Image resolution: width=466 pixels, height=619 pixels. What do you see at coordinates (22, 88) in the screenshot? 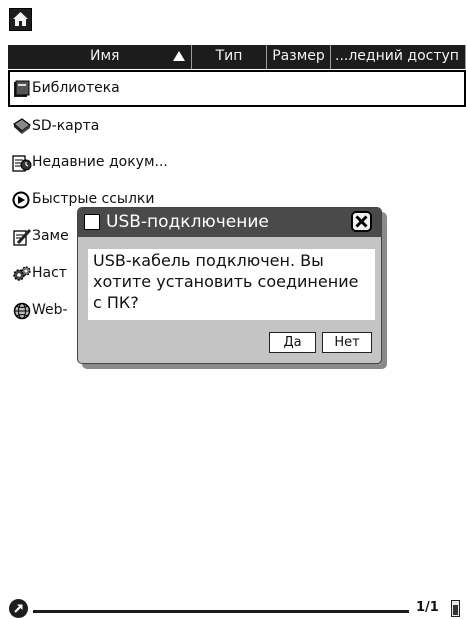
I see `book-icon` at bounding box center [22, 88].